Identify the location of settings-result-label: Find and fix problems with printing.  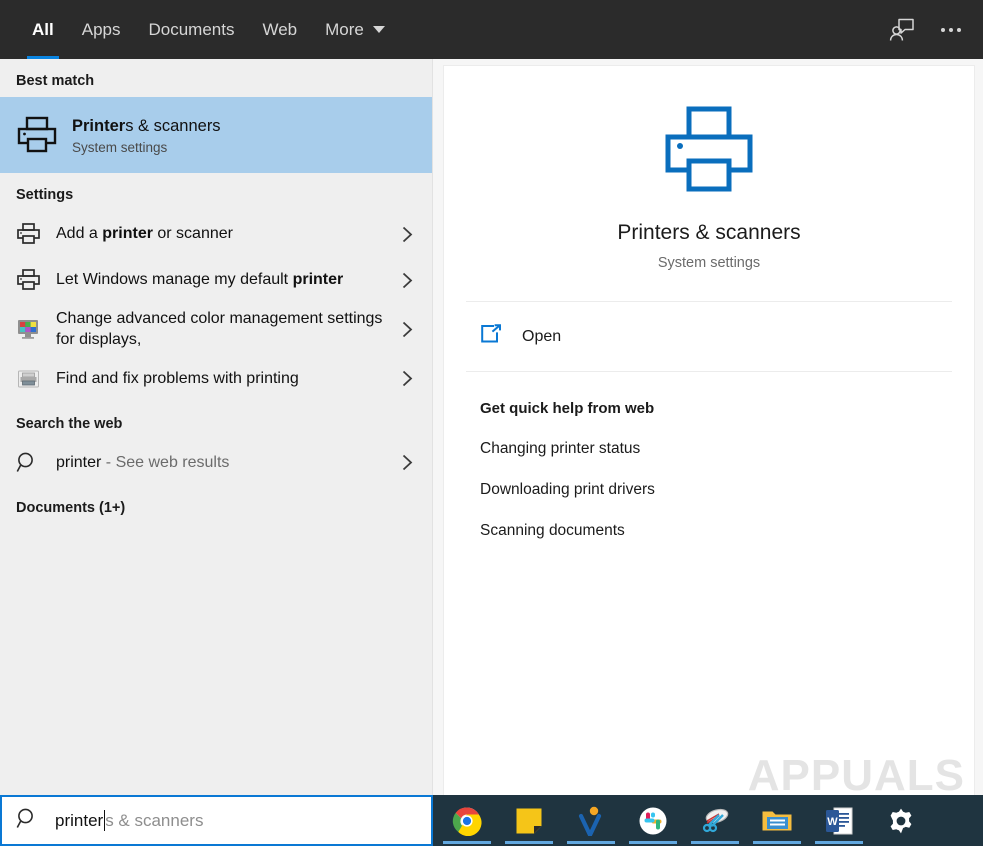
(226, 378).